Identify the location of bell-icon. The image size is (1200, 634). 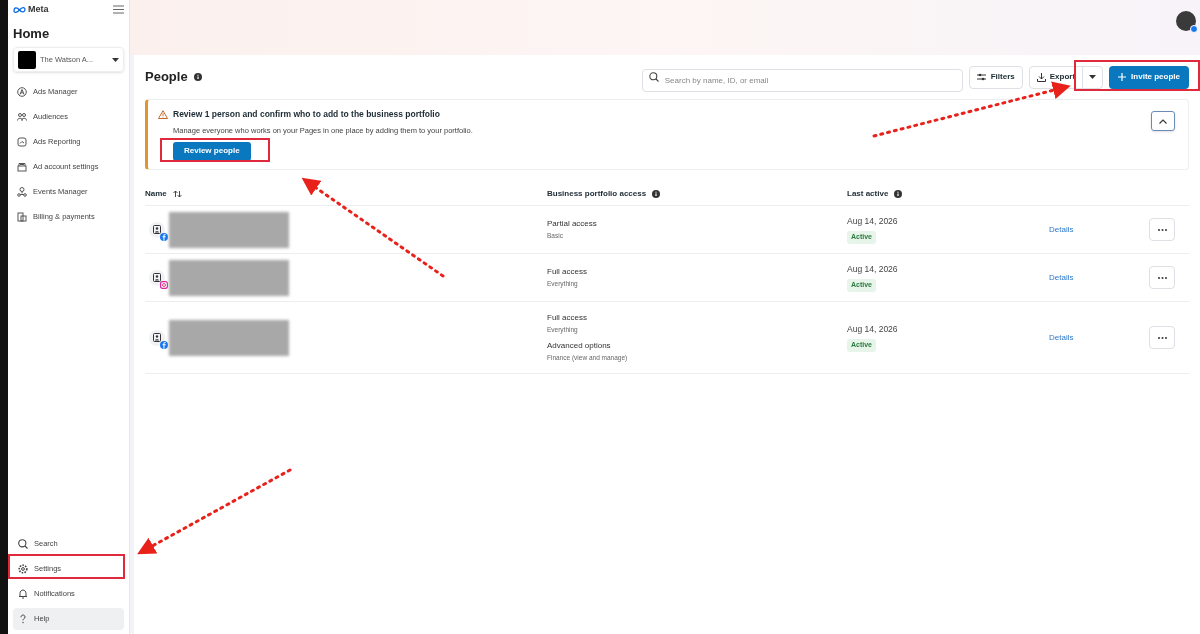
(23, 594).